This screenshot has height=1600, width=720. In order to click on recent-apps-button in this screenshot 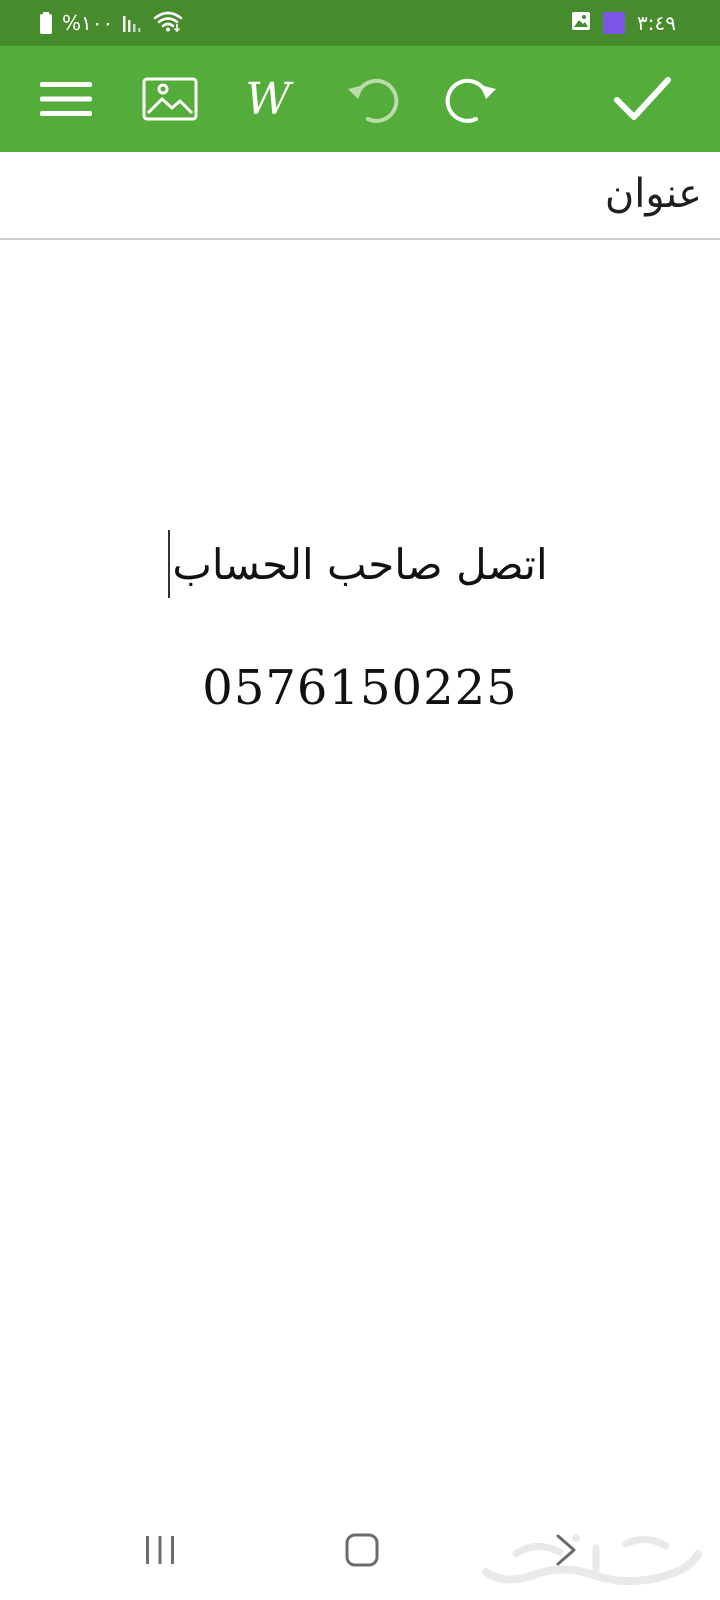, I will do `click(160, 1550)`.